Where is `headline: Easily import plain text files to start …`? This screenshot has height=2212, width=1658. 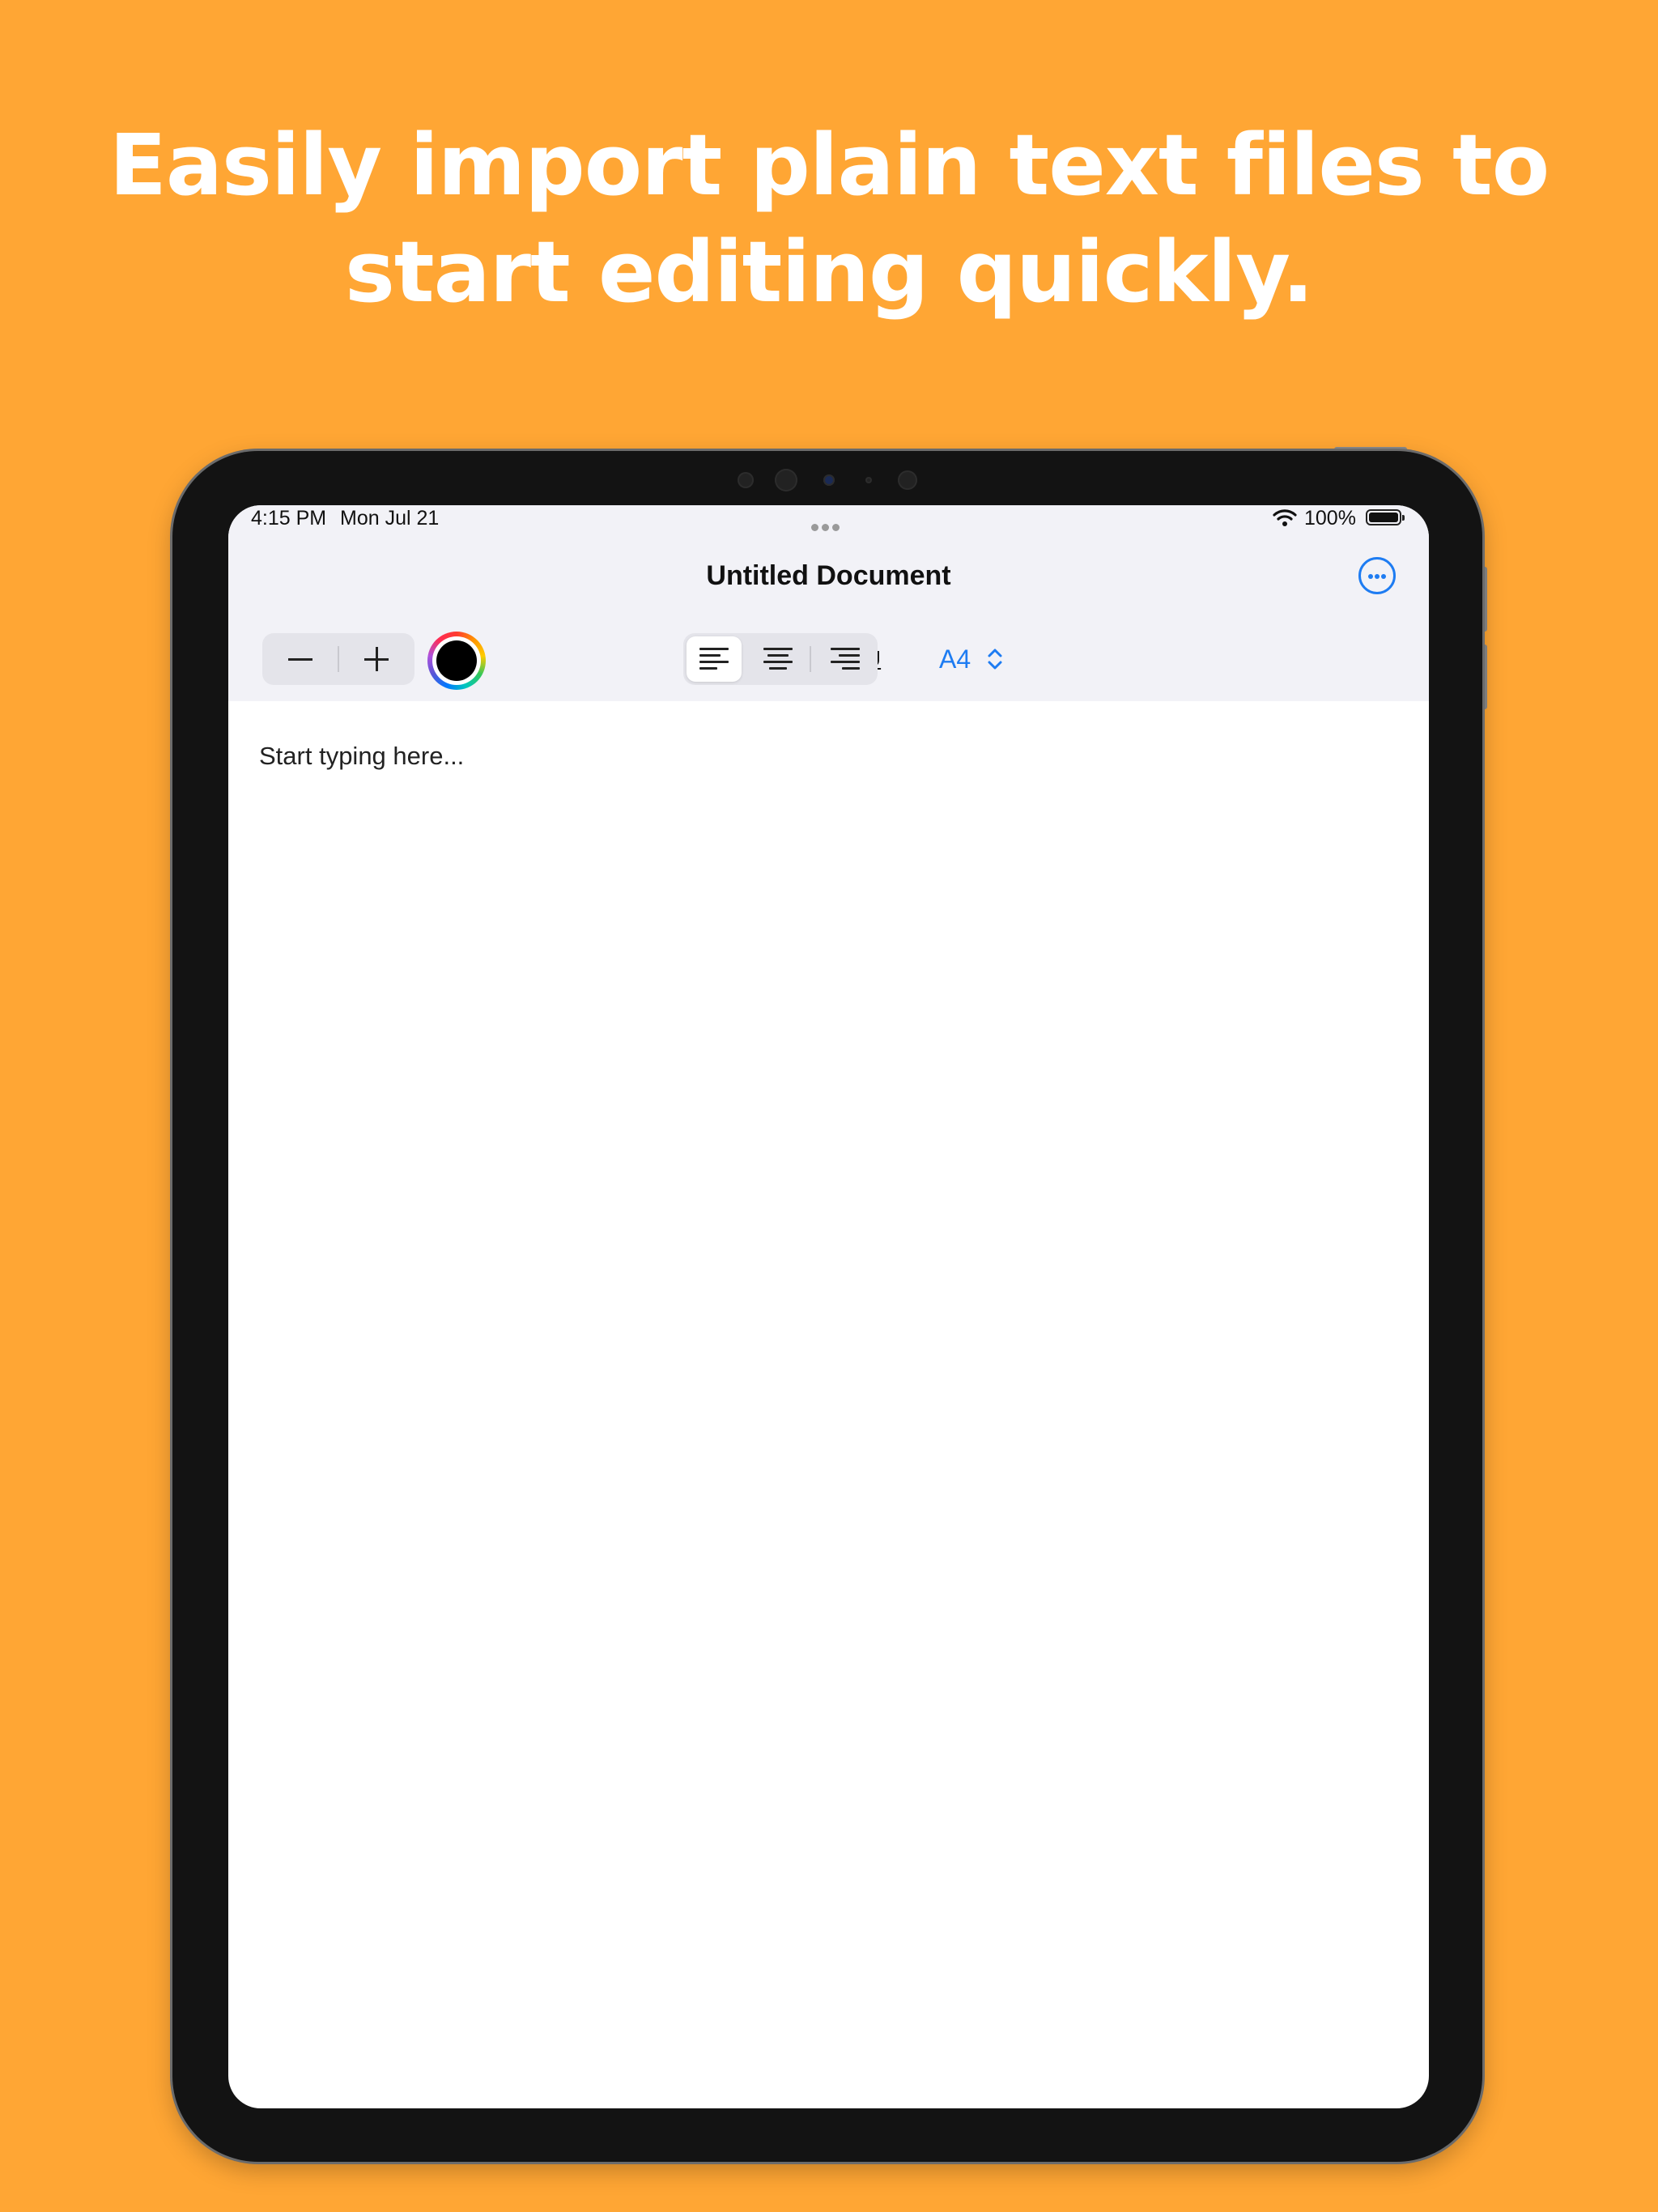 headline: Easily import plain text files to start … is located at coordinates (829, 219).